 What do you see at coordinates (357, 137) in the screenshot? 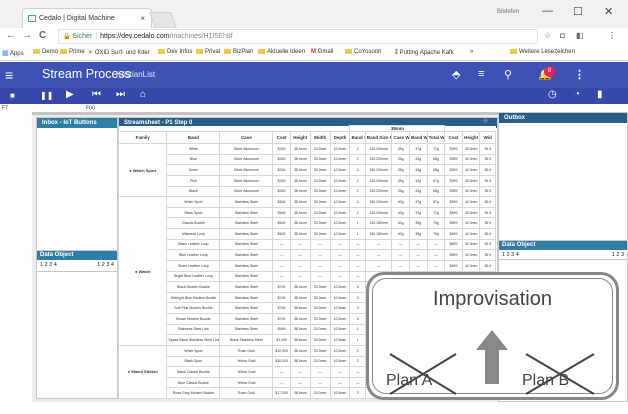
I see `table-header: Band Sizes` at bounding box center [357, 137].